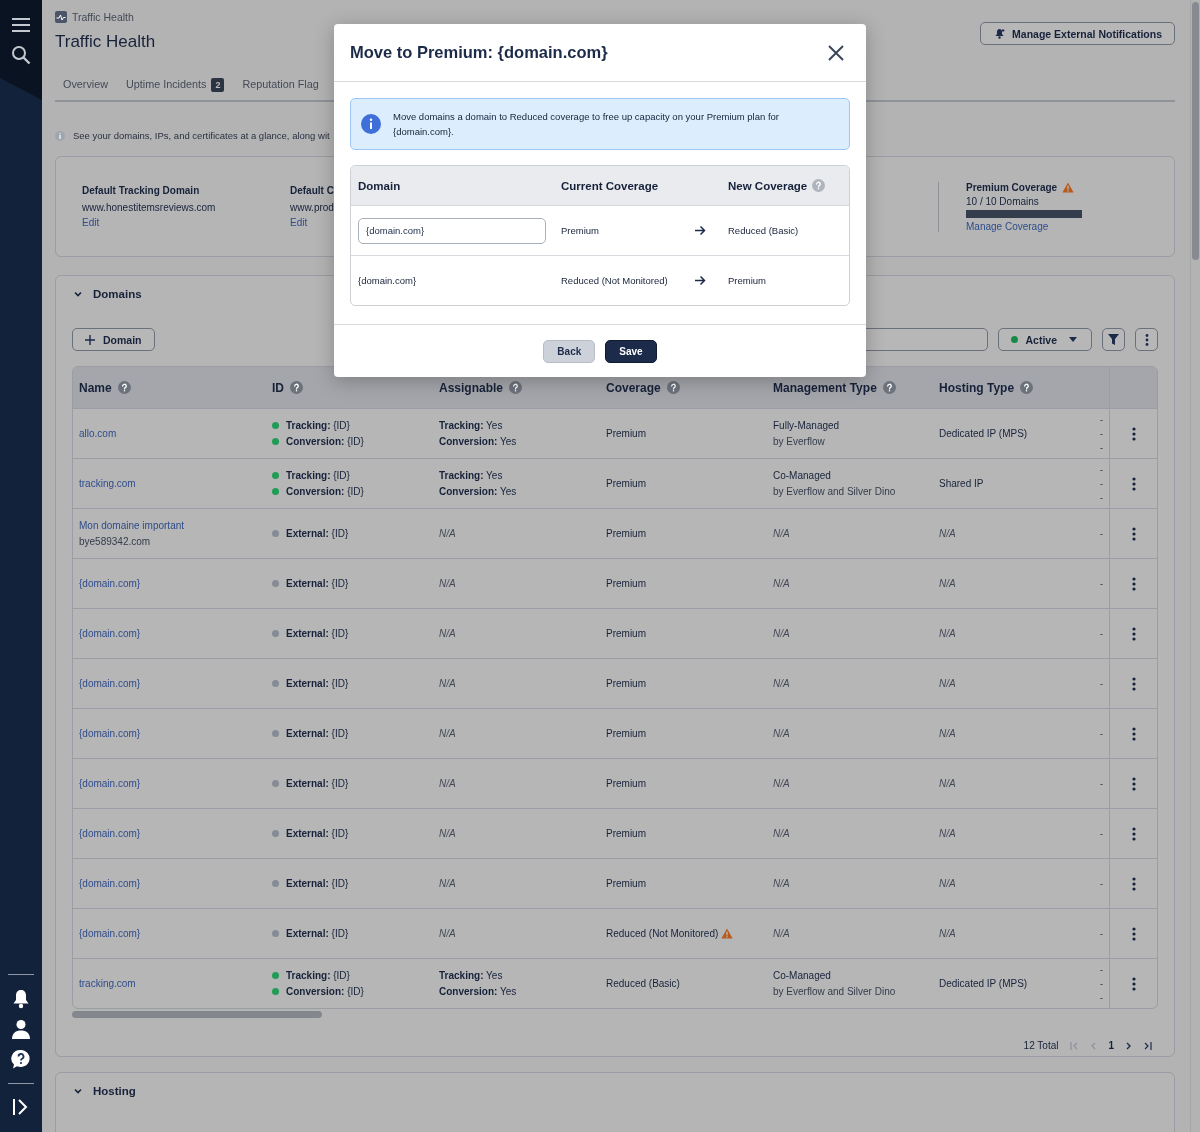 The image size is (1200, 1132). What do you see at coordinates (1007, 226) in the screenshot?
I see `manage-coverage-link: Manage Coverage` at bounding box center [1007, 226].